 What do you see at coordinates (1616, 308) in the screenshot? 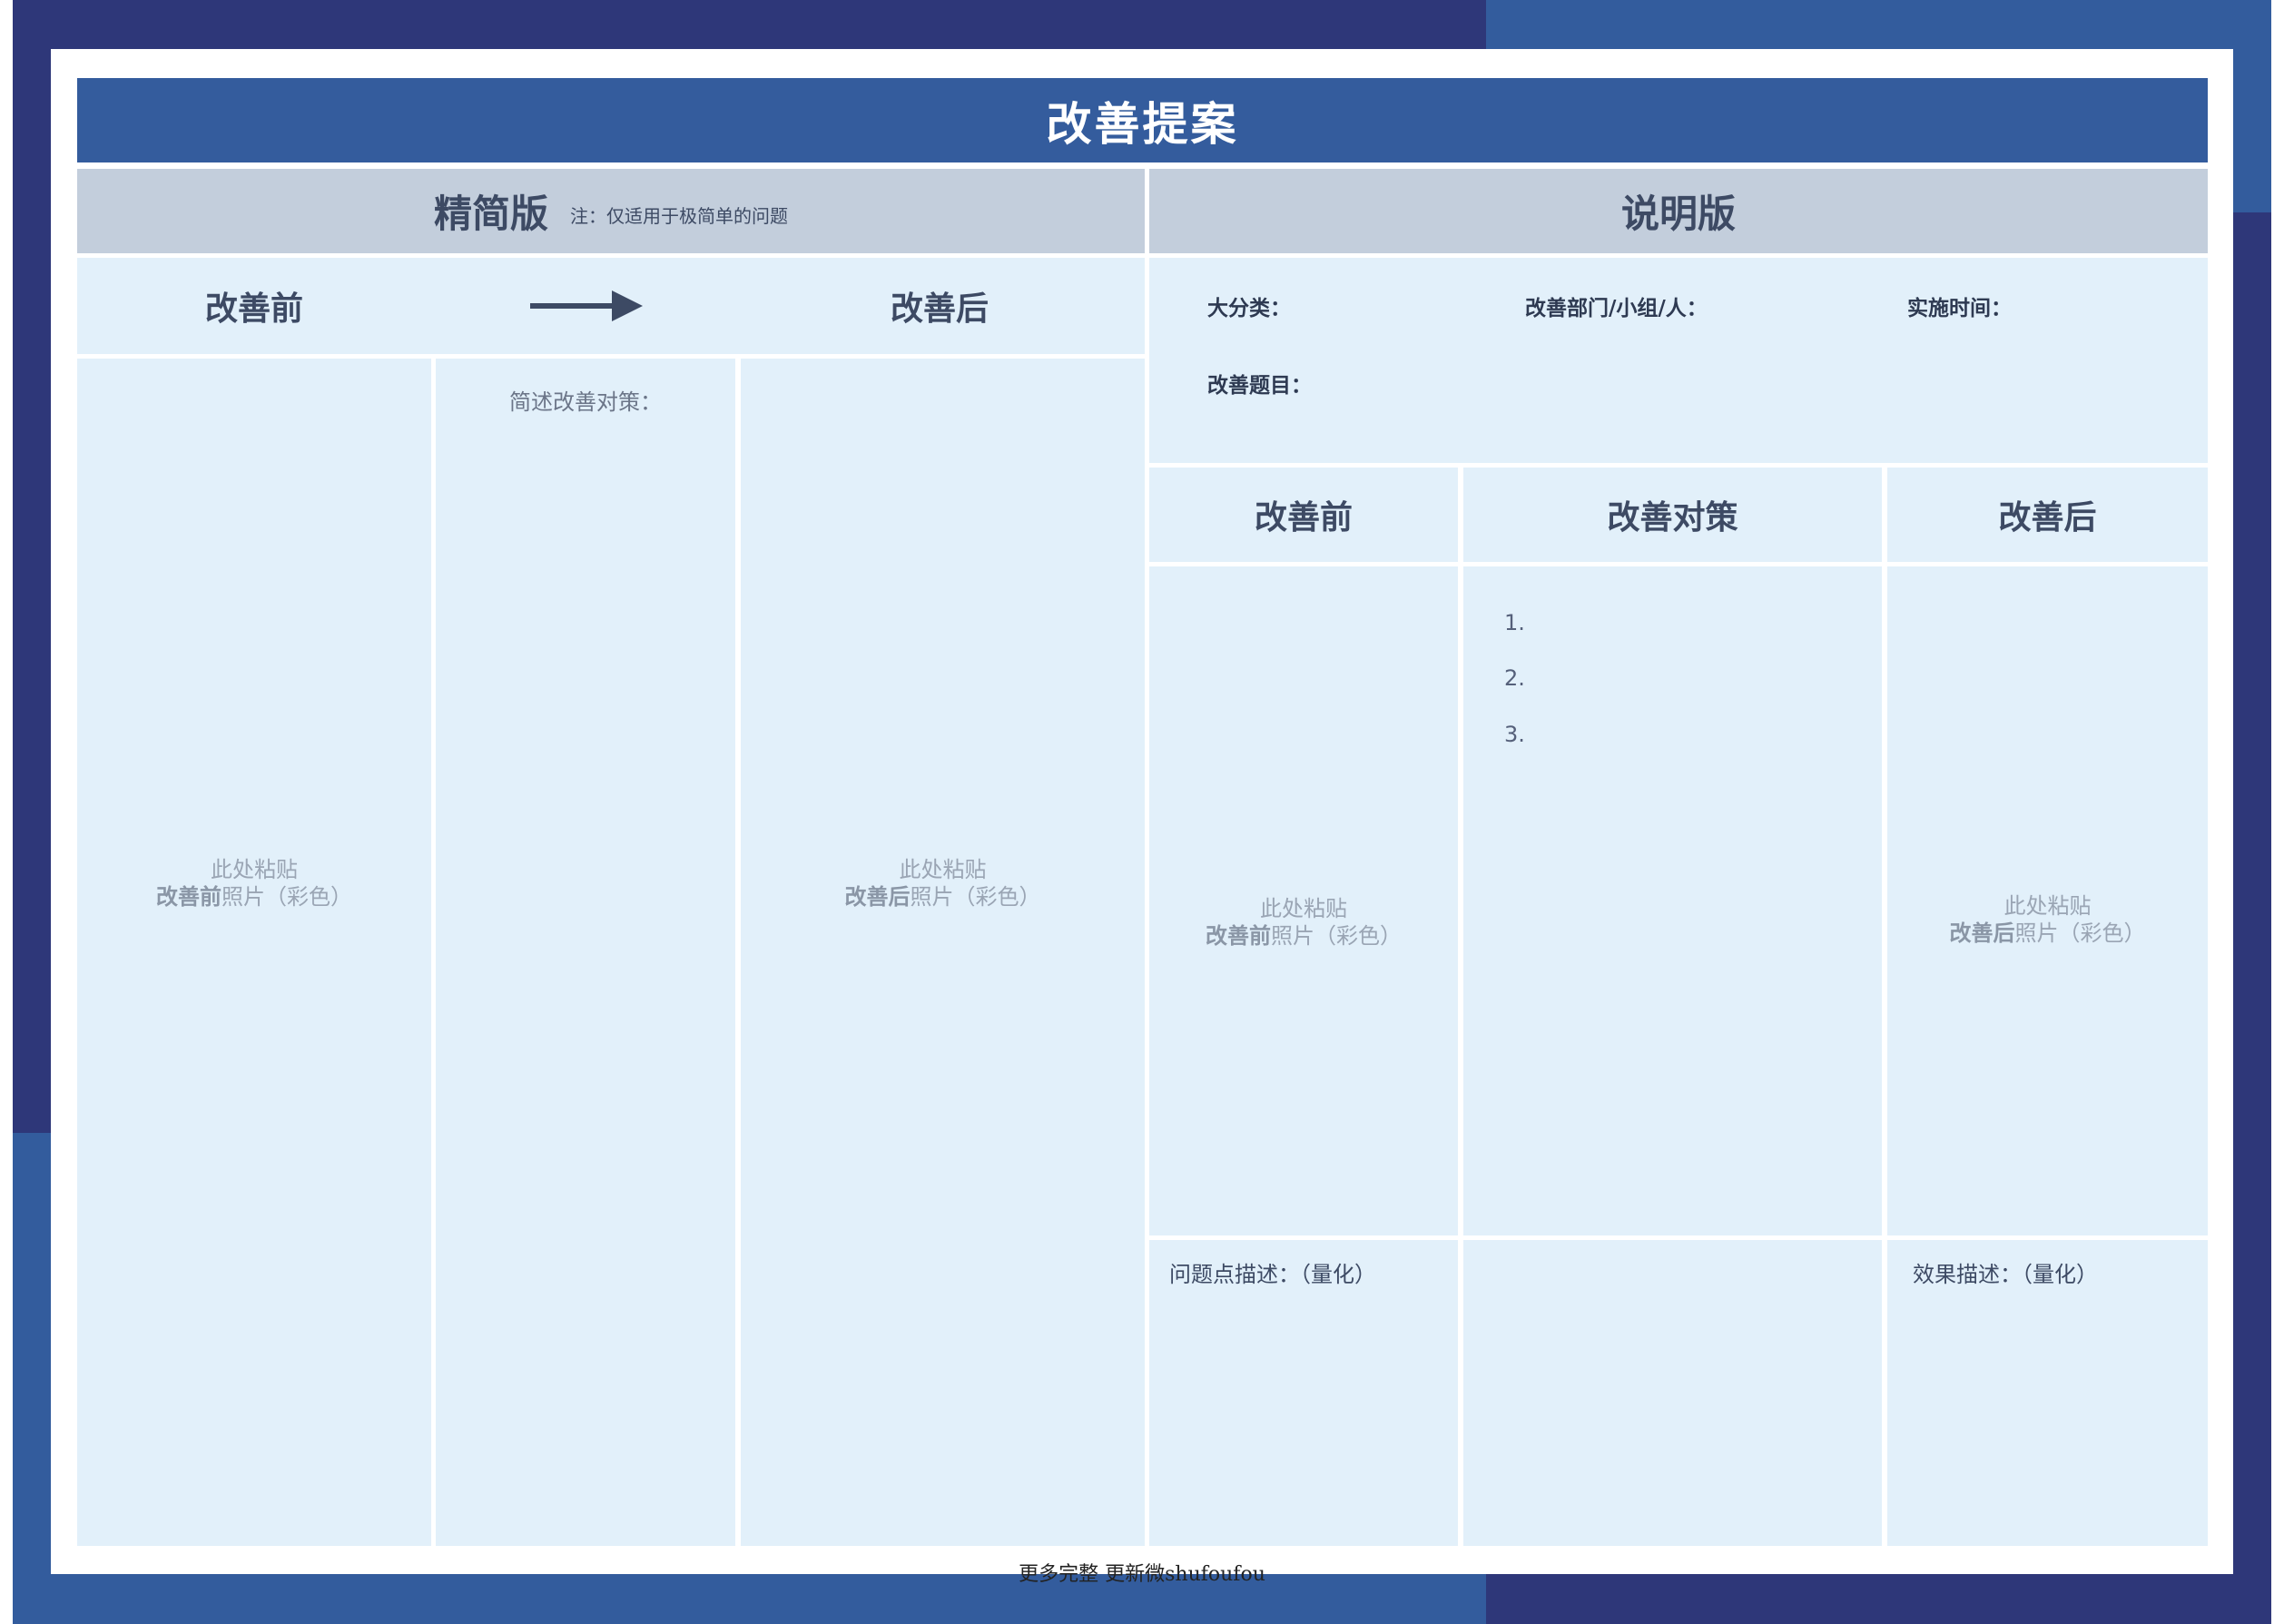
I see `department-label: 改善部门/小组/人：` at bounding box center [1616, 308].